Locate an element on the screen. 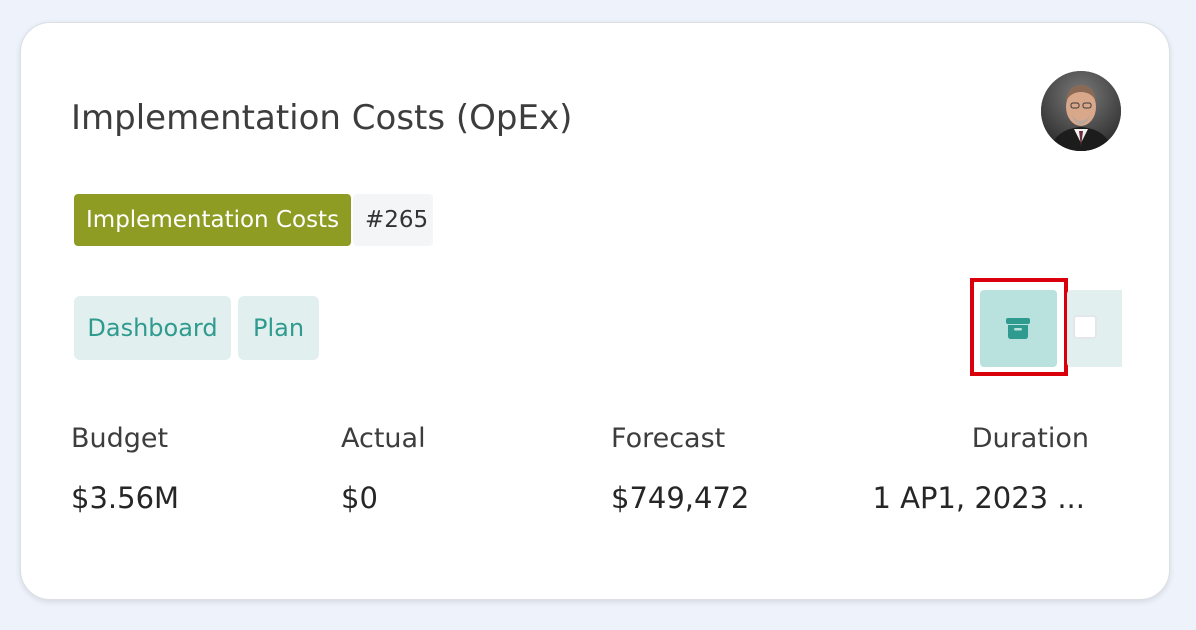 This screenshot has height=630, width=1196. archive-icon is located at coordinates (1018, 328).